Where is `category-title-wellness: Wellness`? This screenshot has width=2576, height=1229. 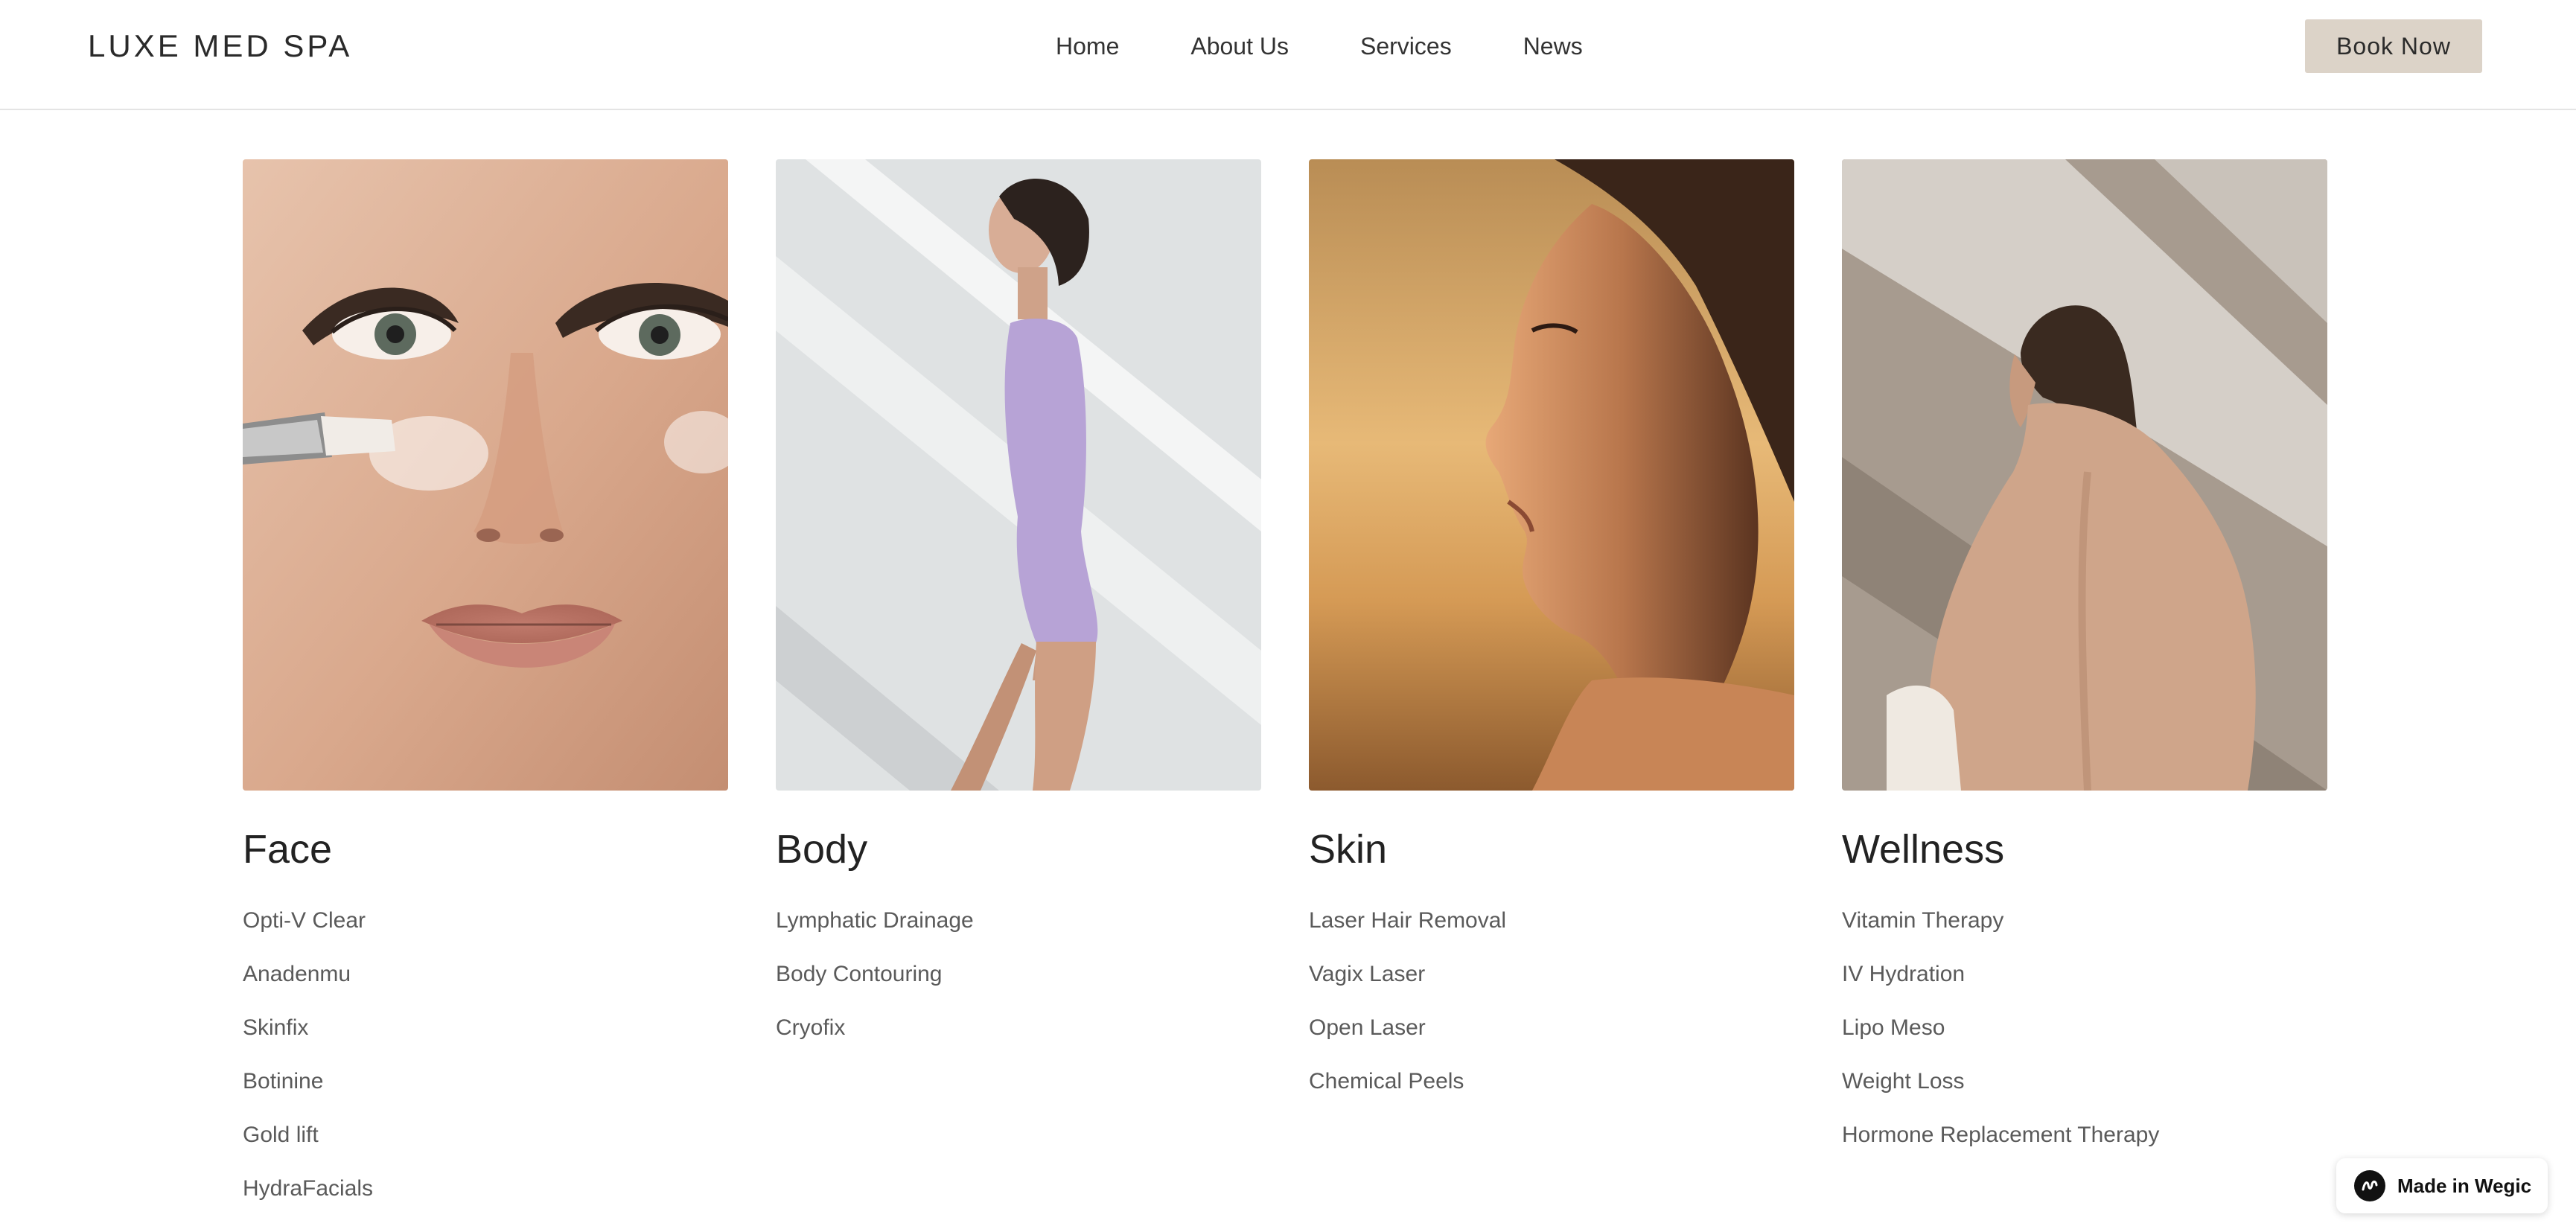 category-title-wellness: Wellness is located at coordinates (1924, 849).